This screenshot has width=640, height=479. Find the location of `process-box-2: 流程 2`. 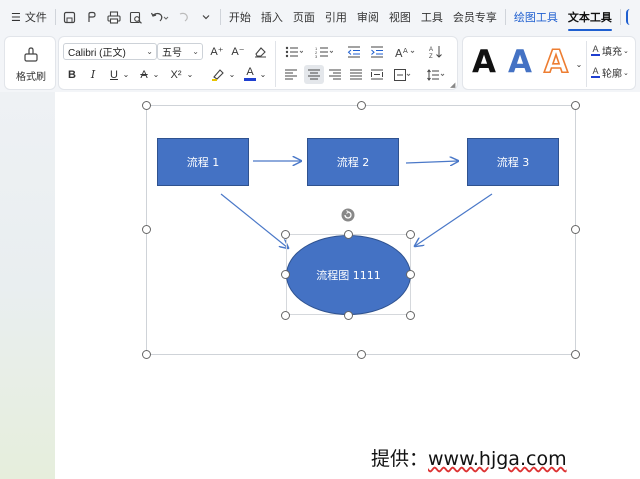

process-box-2: 流程 2 is located at coordinates (353, 162).